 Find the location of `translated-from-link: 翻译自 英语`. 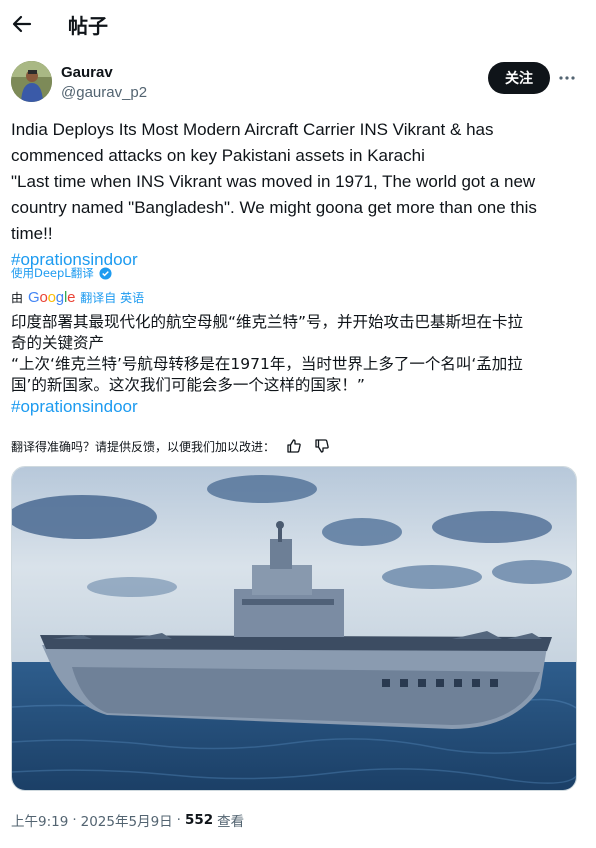

translated-from-link: 翻译自 英语 is located at coordinates (112, 297).